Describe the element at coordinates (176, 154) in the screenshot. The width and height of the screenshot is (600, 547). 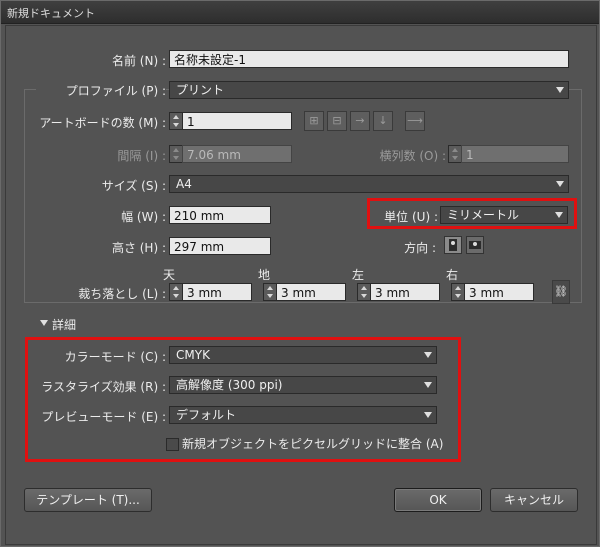
I see `spacing-stepper` at that location.